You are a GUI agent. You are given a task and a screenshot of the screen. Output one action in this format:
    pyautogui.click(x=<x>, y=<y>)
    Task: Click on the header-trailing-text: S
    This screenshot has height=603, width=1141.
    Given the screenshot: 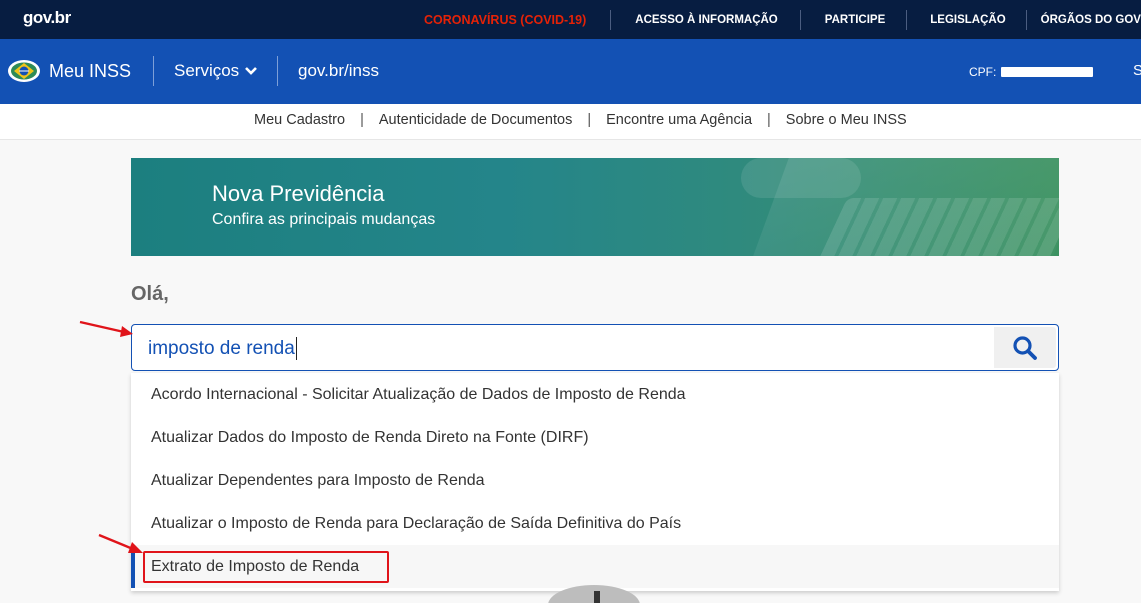 What is the action you would take?
    pyautogui.click(x=1137, y=70)
    